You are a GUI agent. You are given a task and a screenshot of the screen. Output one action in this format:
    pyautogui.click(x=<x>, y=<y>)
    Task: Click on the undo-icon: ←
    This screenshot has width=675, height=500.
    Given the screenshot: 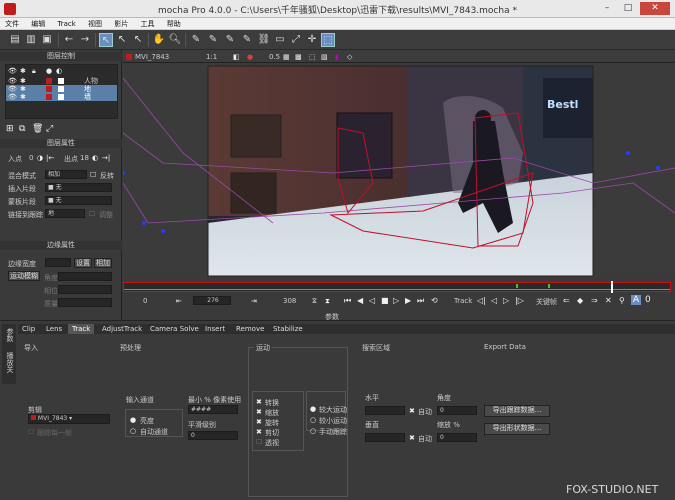 What is the action you would take?
    pyautogui.click(x=69, y=40)
    